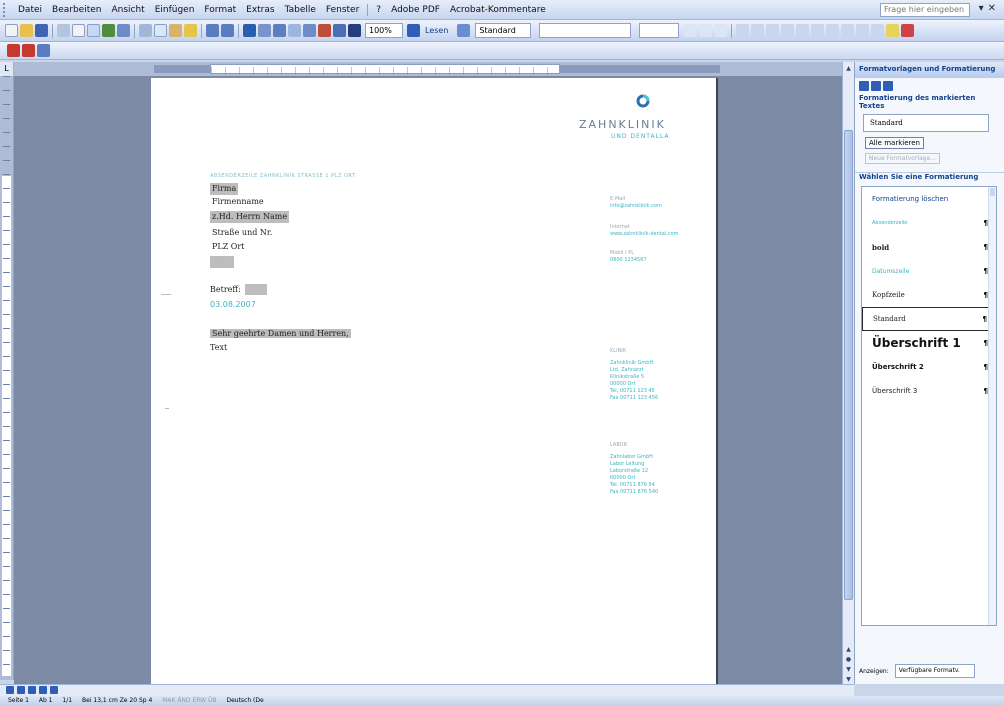 The height and width of the screenshot is (706, 1004). Describe the element at coordinates (878, 30) in the screenshot. I see `borders-icon` at that location.